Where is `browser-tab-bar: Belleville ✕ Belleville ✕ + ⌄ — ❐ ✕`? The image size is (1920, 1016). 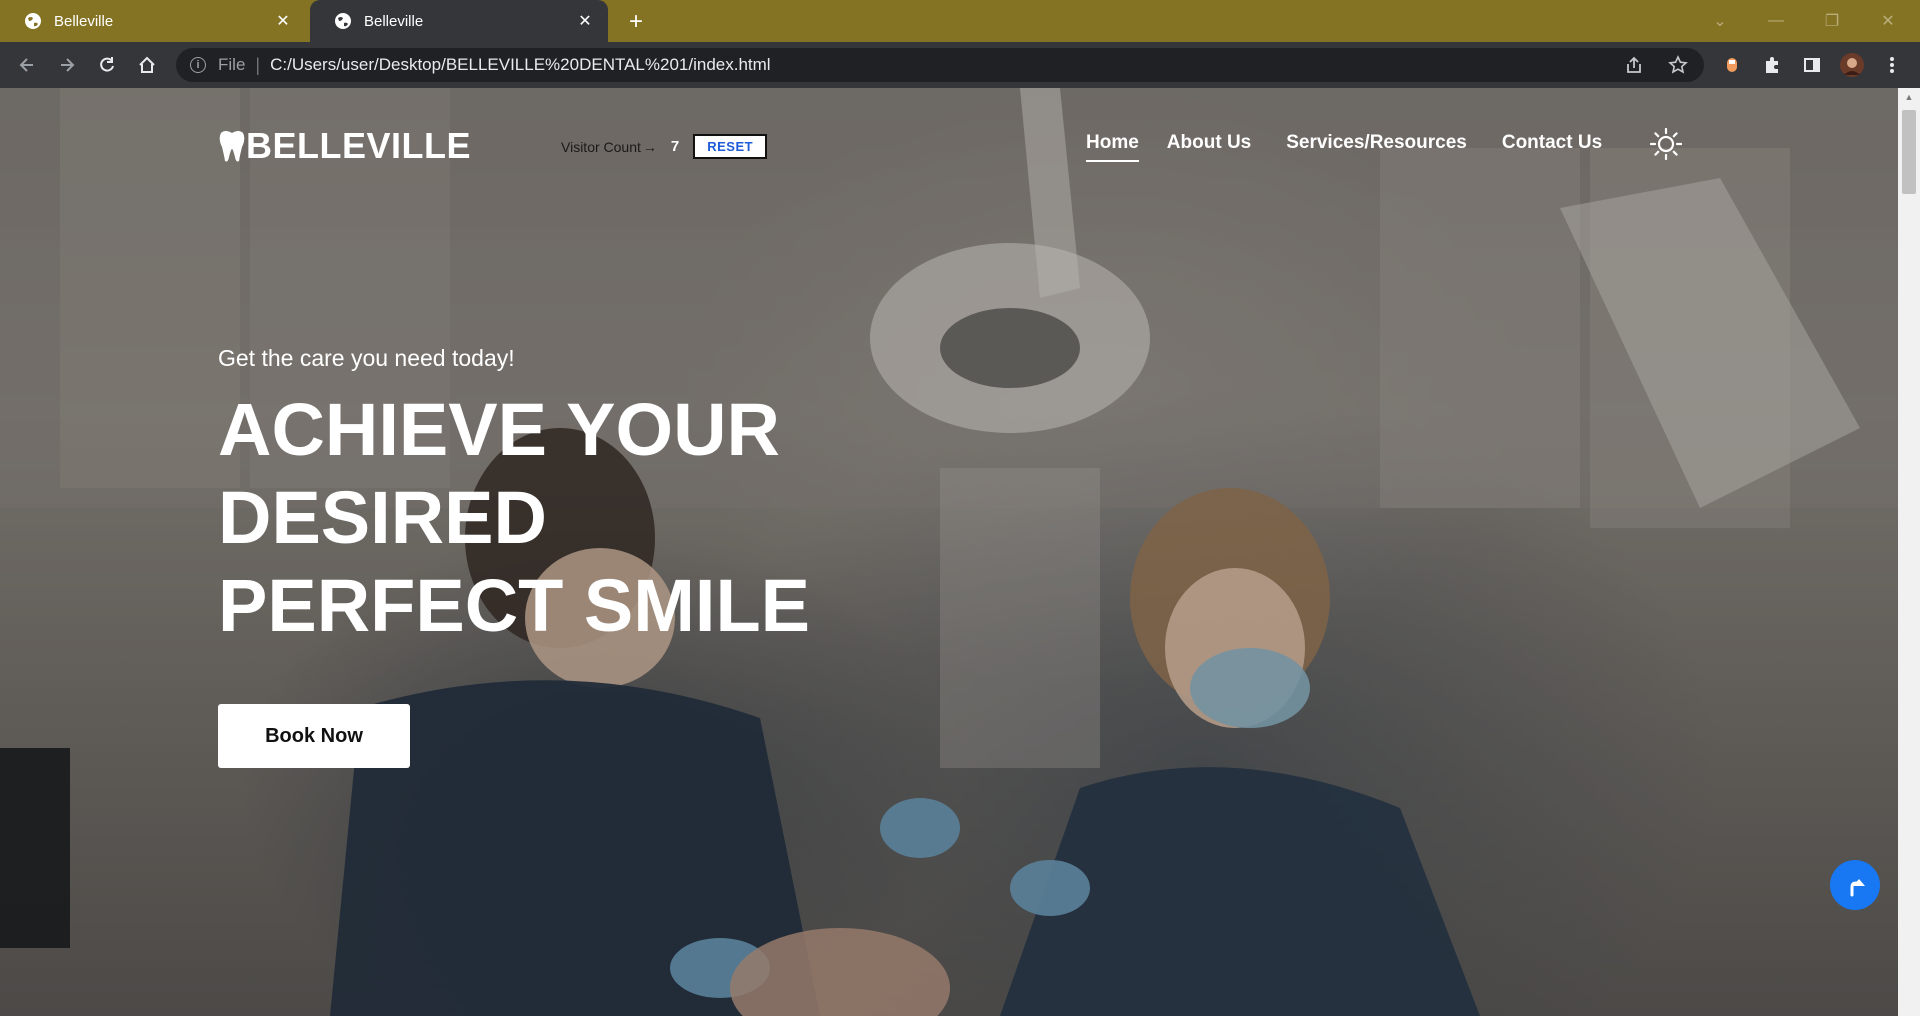 browser-tab-bar: Belleville ✕ Belleville ✕ + ⌄ — ❐ ✕ is located at coordinates (960, 21).